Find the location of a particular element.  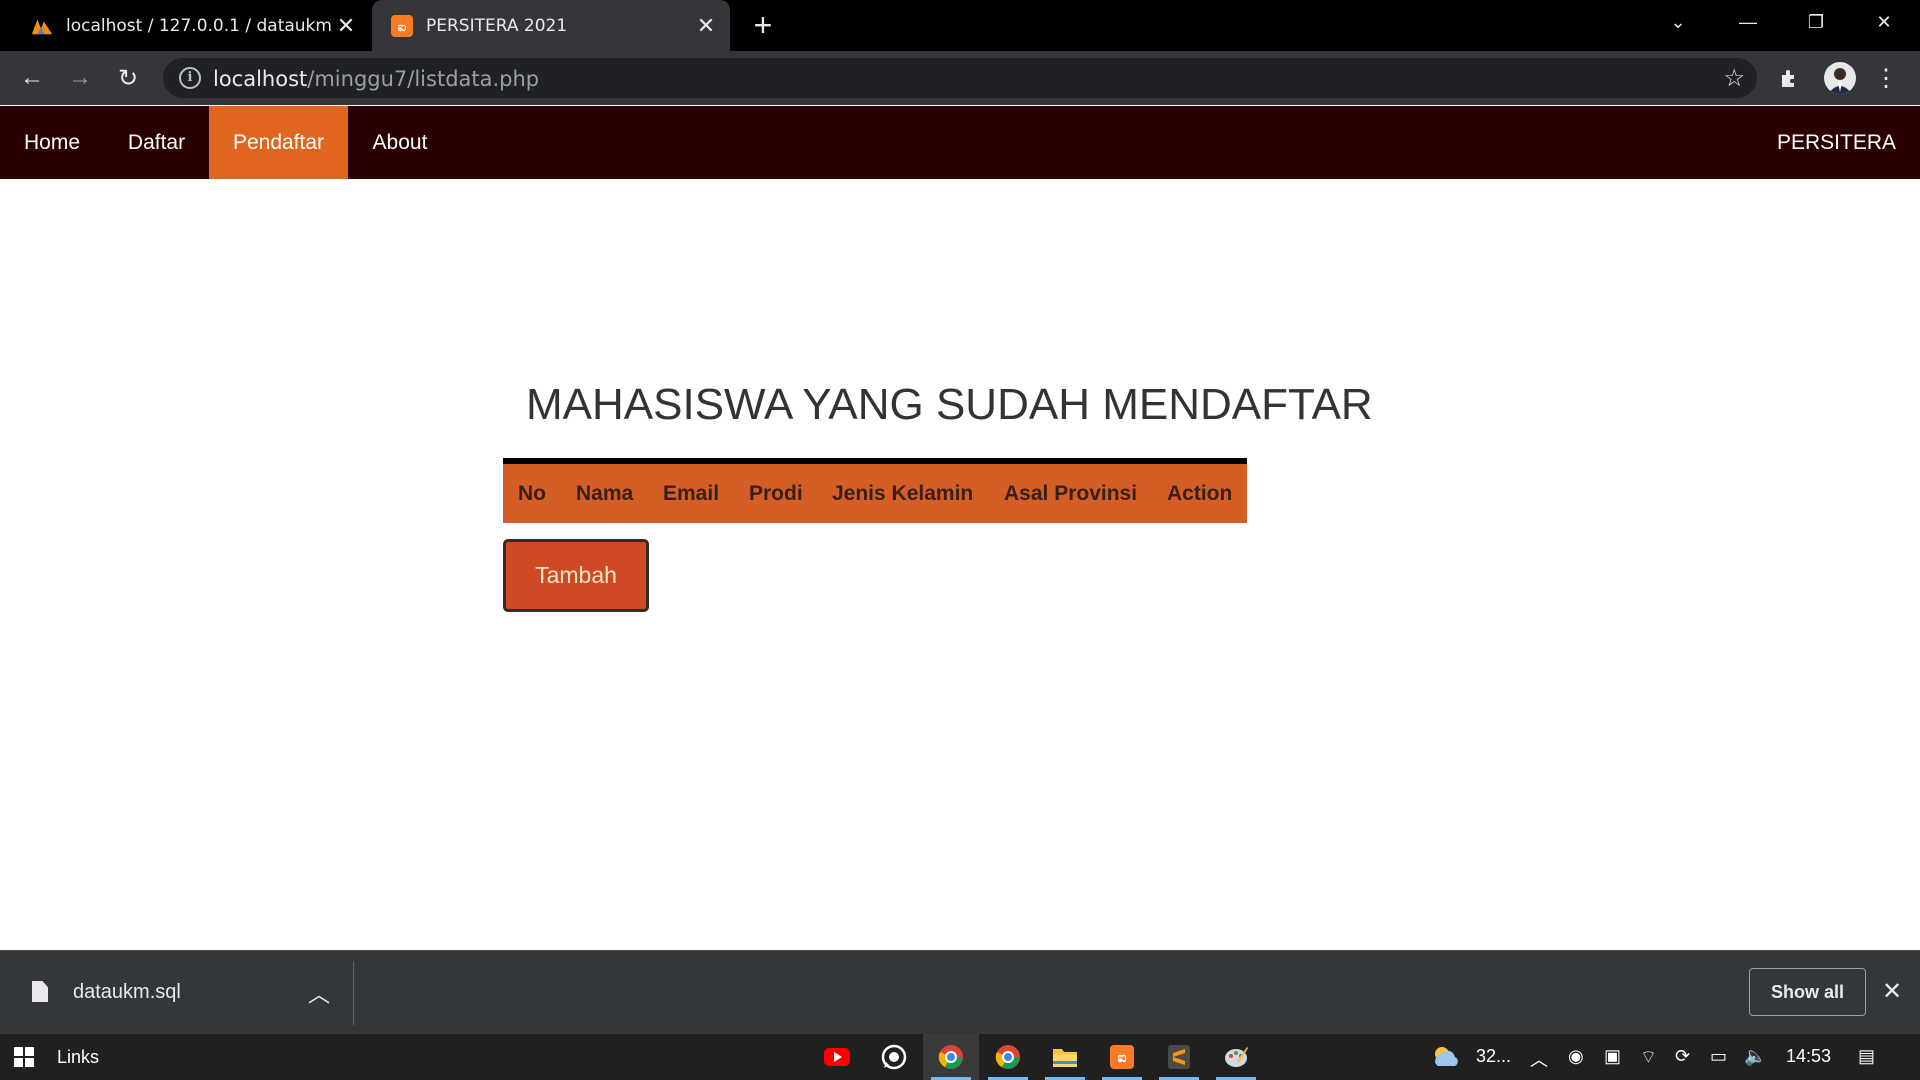

meet-now-icon: ▣ is located at coordinates (1612, 1056).